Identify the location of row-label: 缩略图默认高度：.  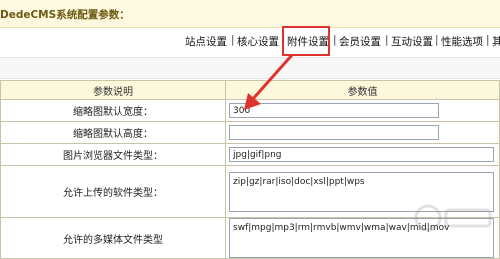
(113, 132).